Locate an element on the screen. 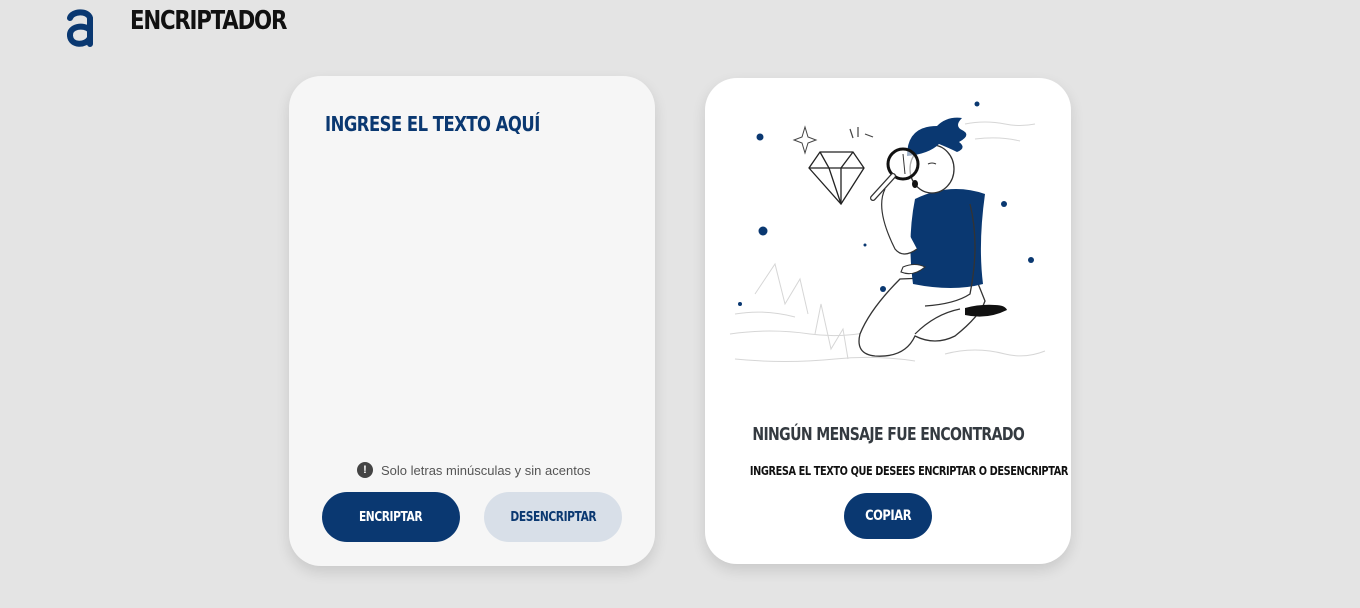  header: ENCRIPTADOR is located at coordinates (680, 30).